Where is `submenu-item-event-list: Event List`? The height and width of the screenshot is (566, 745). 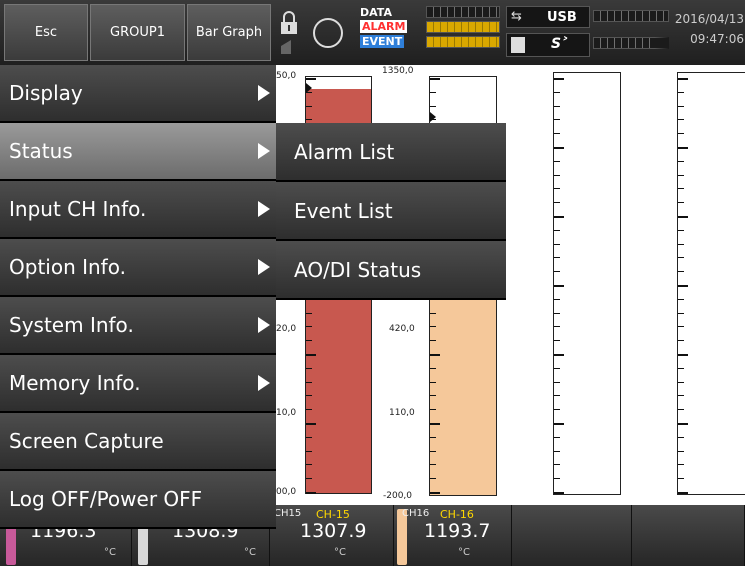
submenu-item-event-list: Event List is located at coordinates (391, 211).